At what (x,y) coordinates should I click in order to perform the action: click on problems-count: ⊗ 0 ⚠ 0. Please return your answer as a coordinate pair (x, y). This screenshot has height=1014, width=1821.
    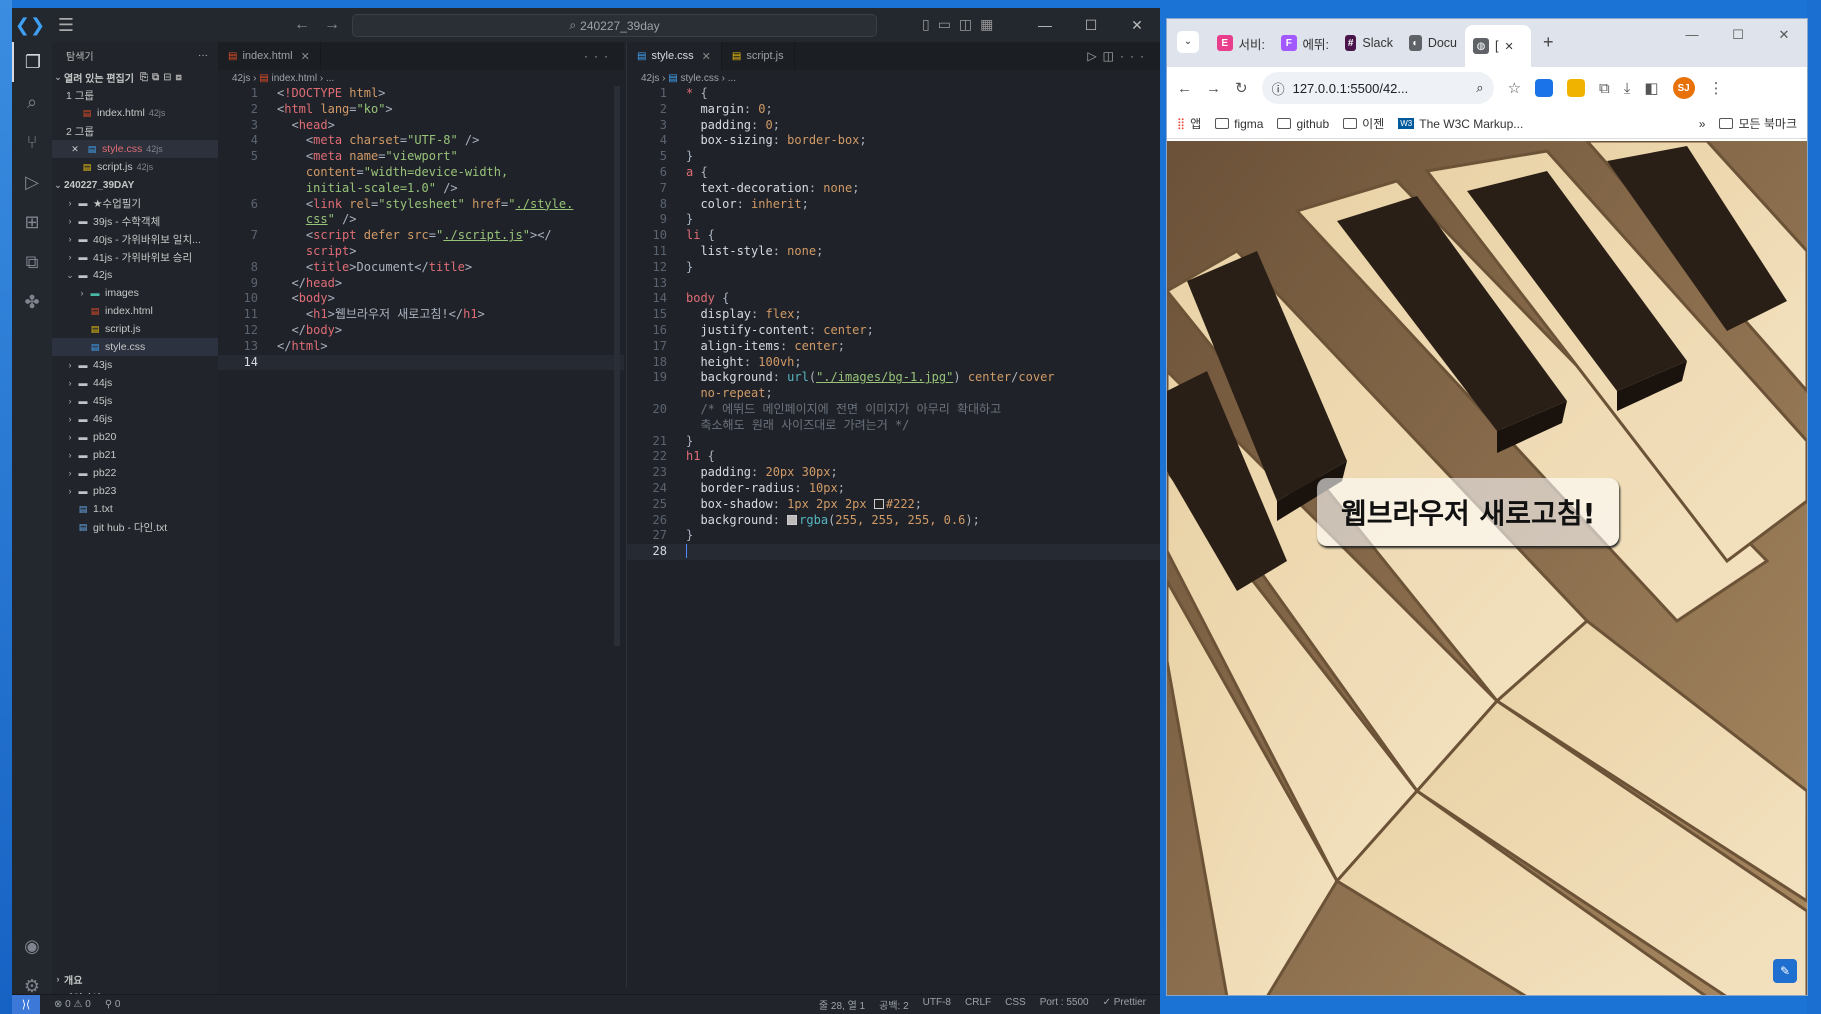
    Looking at the image, I should click on (72, 1004).